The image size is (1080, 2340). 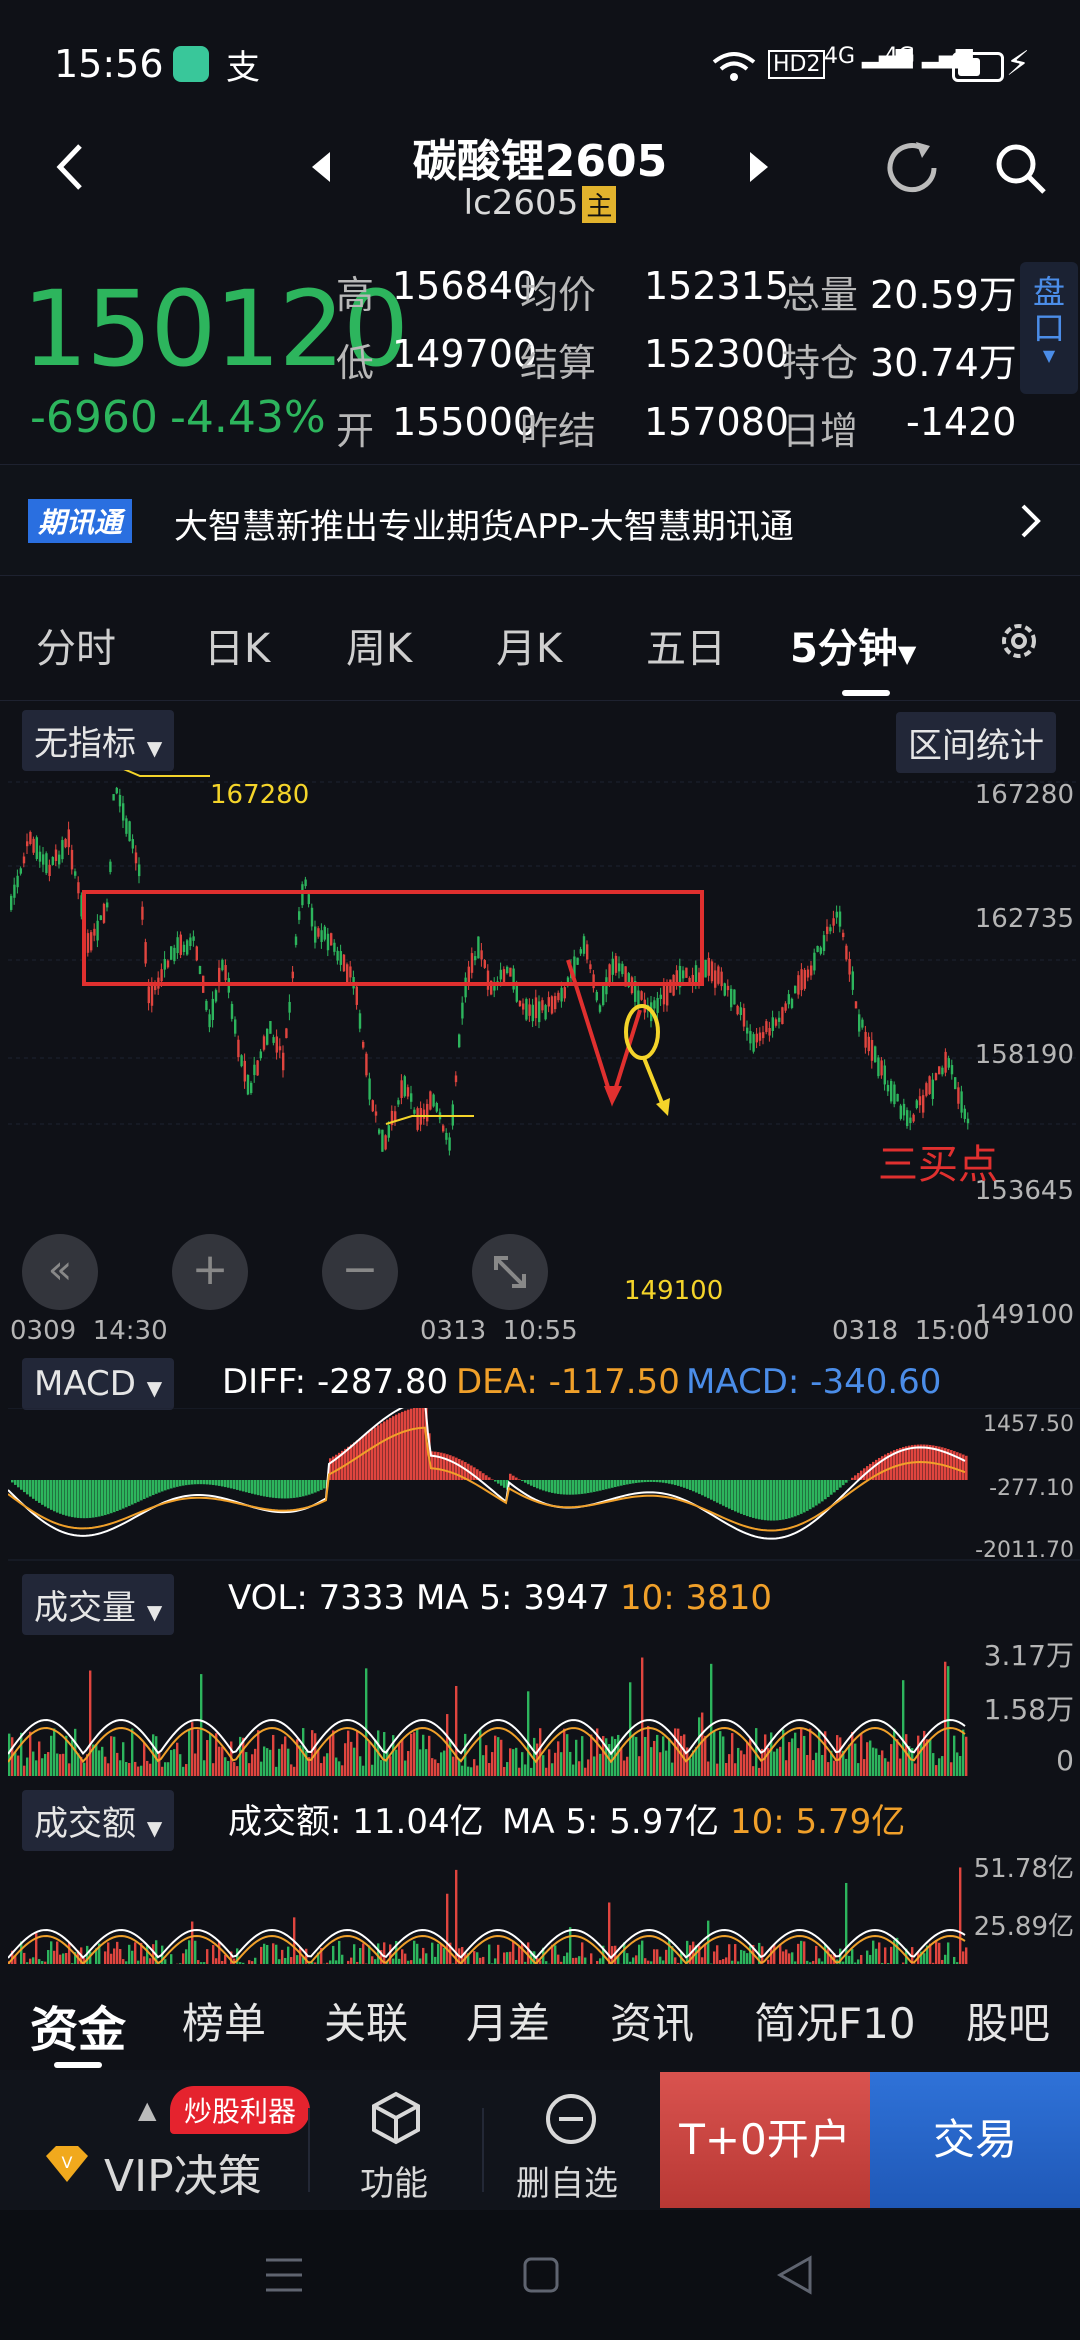 I want to click on fullscreen-button, so click(x=510, y=1272).